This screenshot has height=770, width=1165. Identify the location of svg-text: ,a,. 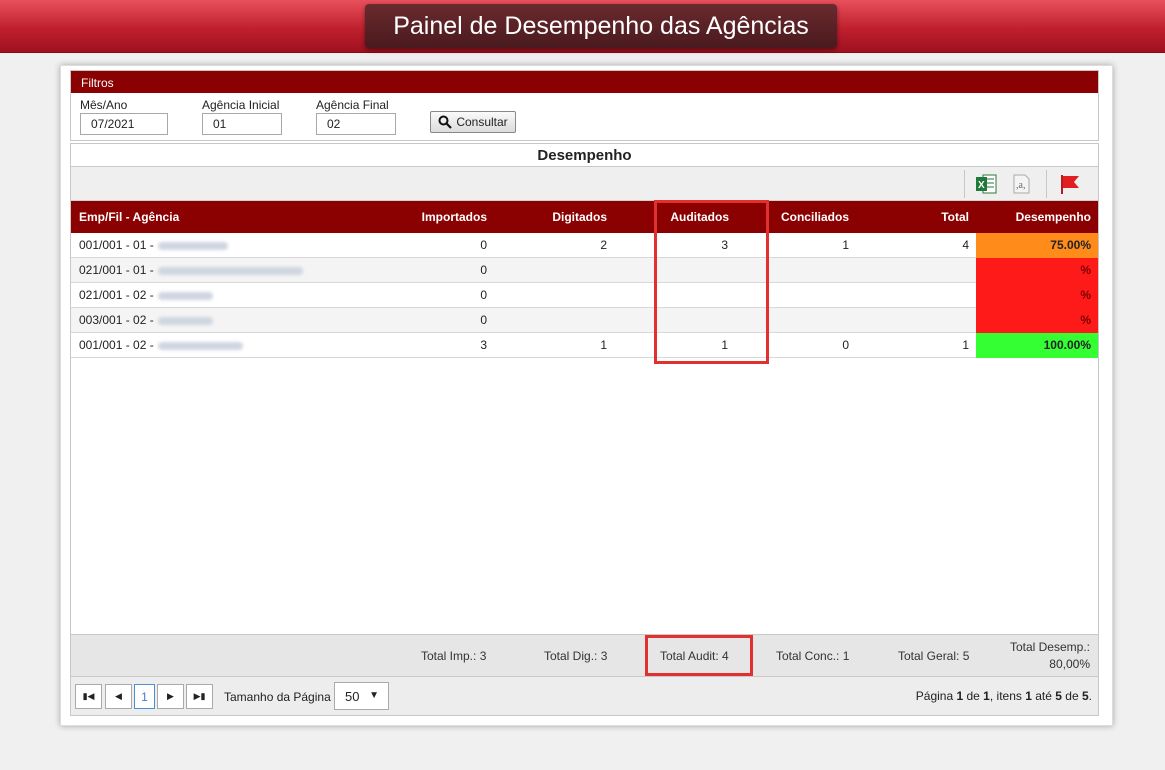
(1020, 185).